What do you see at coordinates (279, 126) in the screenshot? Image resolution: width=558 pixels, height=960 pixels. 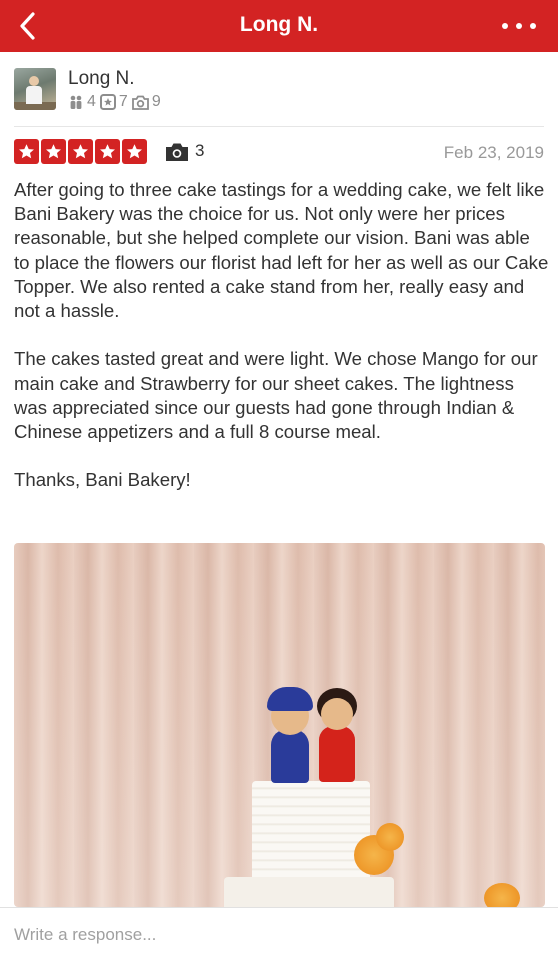 I see `divider` at bounding box center [279, 126].